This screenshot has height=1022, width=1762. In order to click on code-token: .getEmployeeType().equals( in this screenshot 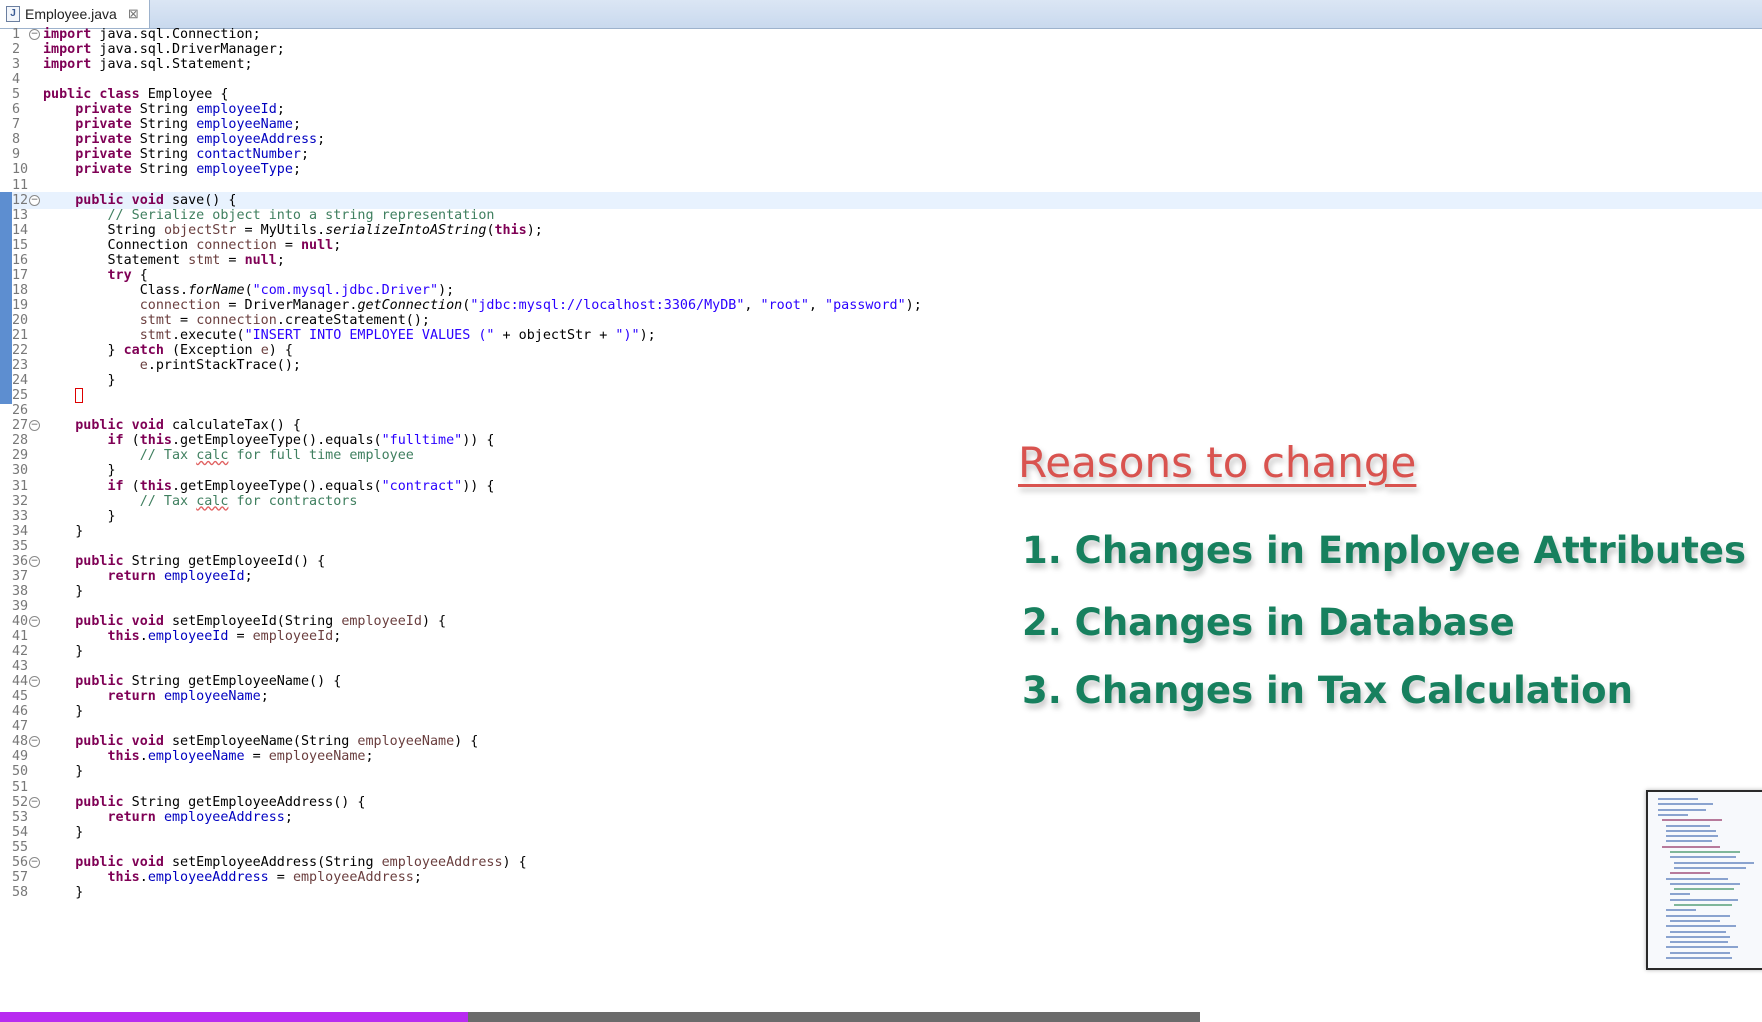, I will do `click(277, 441)`.